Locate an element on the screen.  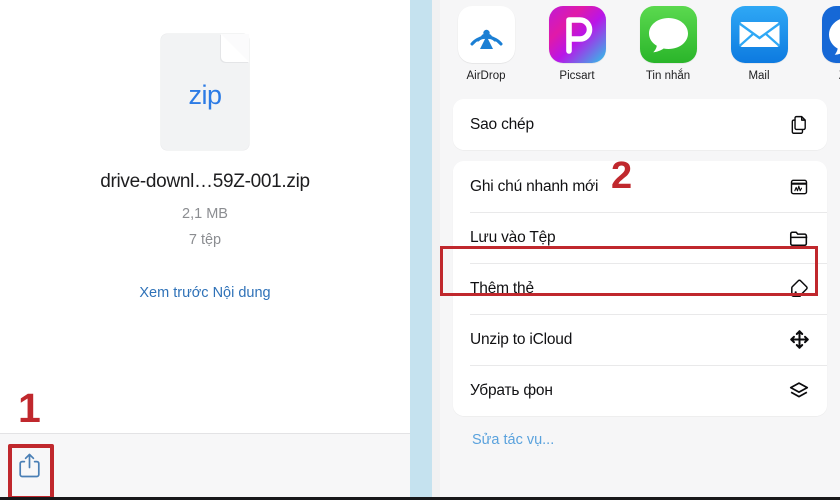
actions-card-primary: Sao chép is located at coordinates (640, 124).